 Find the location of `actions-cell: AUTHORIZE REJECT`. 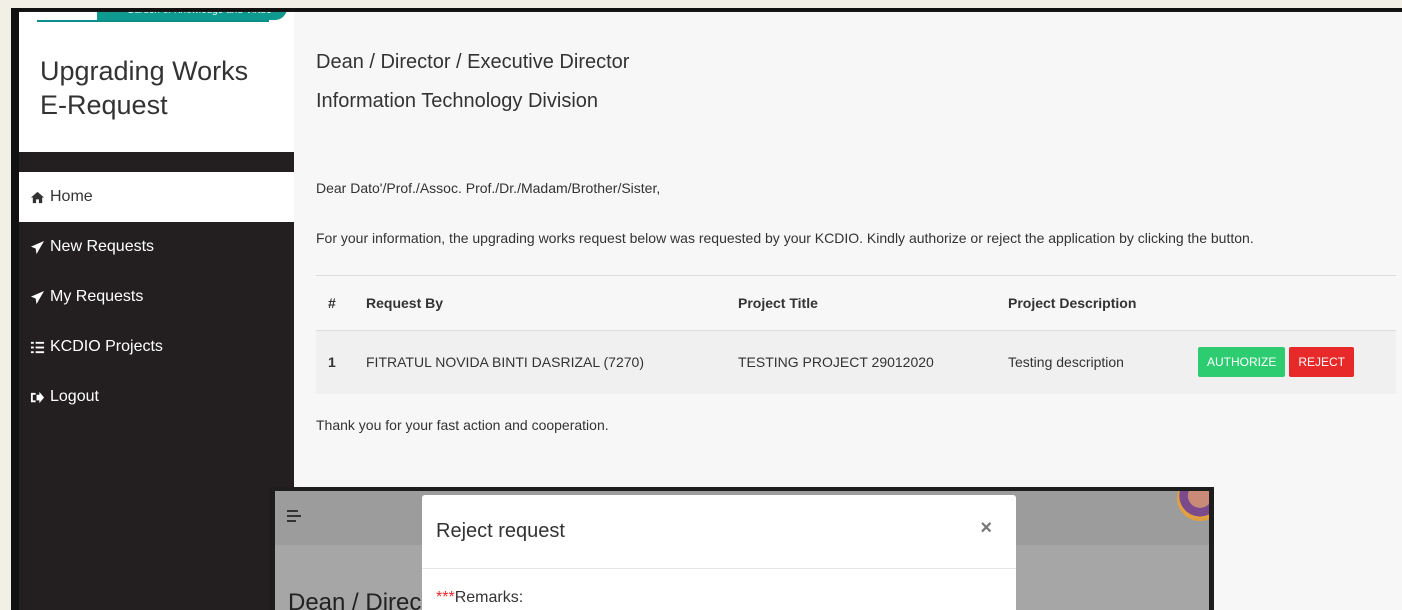

actions-cell: AUTHORIZE REJECT is located at coordinates (1291, 362).